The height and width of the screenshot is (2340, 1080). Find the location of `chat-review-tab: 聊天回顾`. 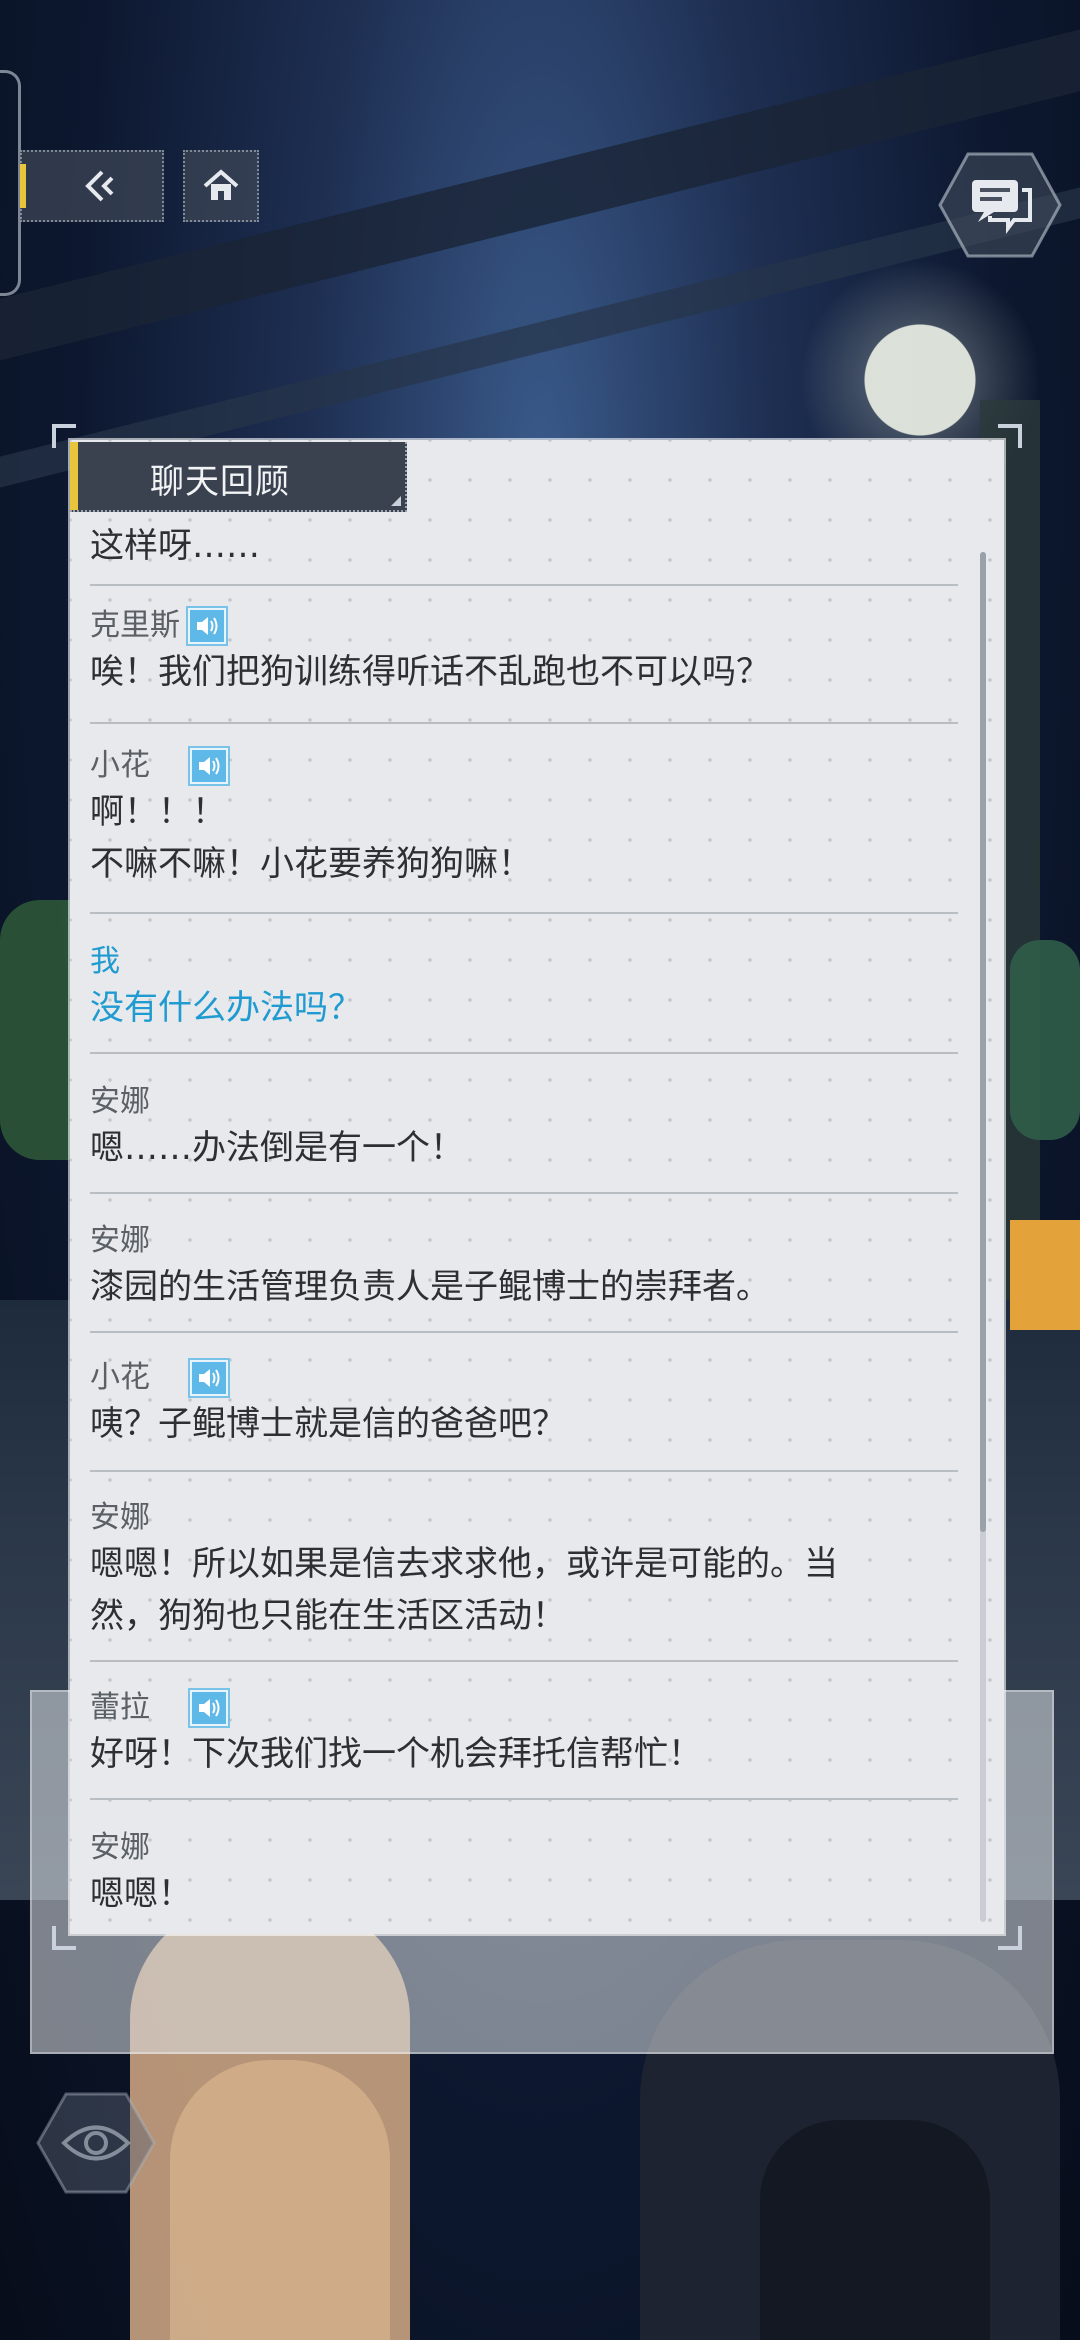

chat-review-tab: 聊天回顾 is located at coordinates (238, 477).